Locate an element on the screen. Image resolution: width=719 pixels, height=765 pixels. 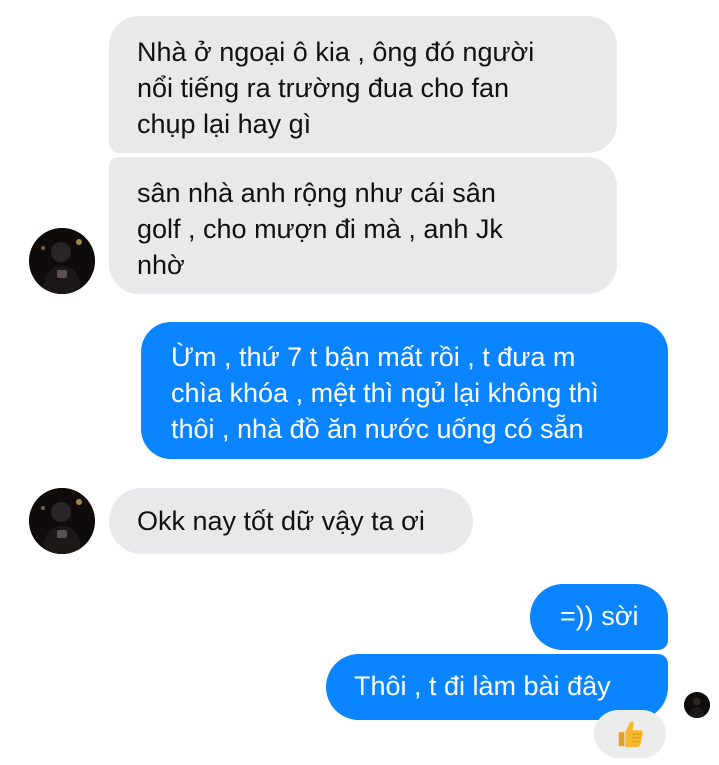
thumbs-up-icon is located at coordinates (630, 734).